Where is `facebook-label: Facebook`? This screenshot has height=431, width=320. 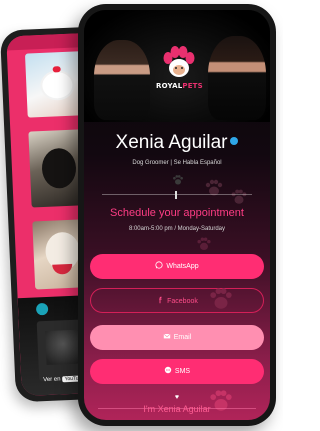
facebook-label: Facebook is located at coordinates (182, 301).